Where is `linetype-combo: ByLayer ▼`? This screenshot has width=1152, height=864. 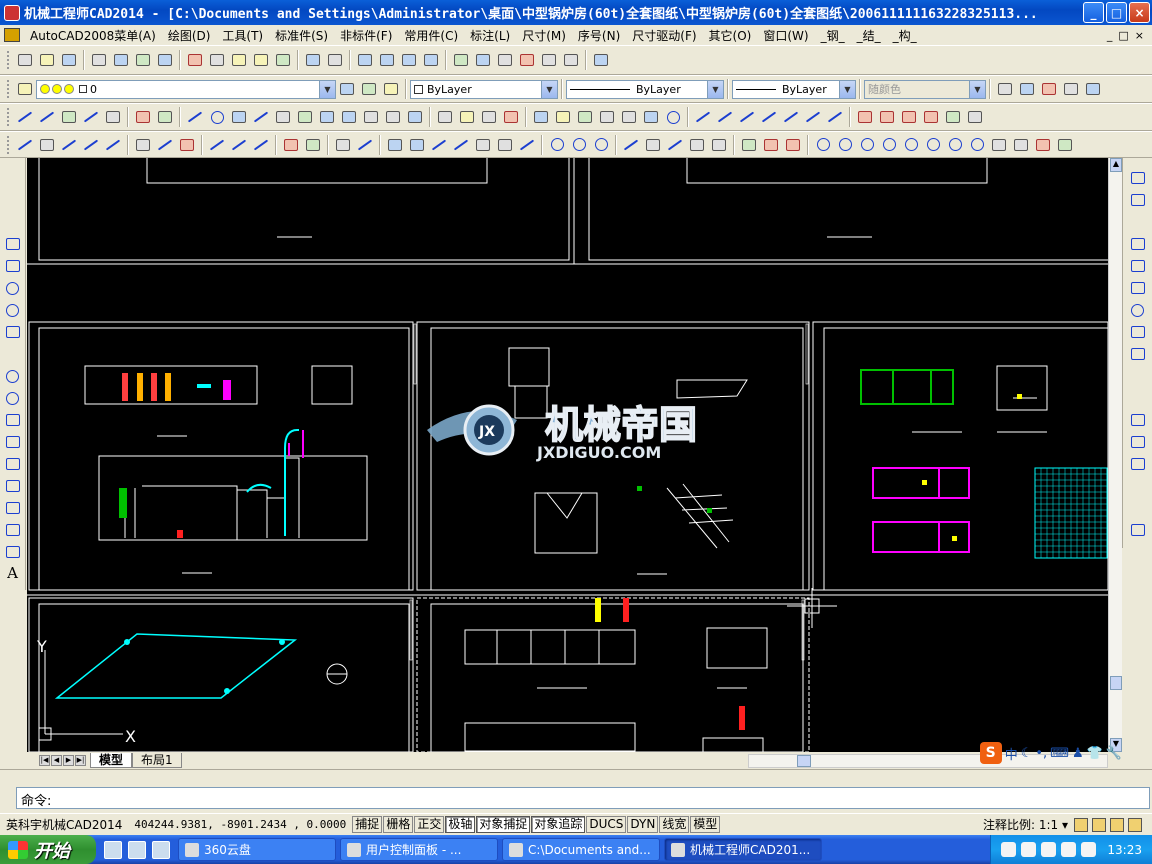
linetype-combo: ByLayer ▼ is located at coordinates (645, 89).